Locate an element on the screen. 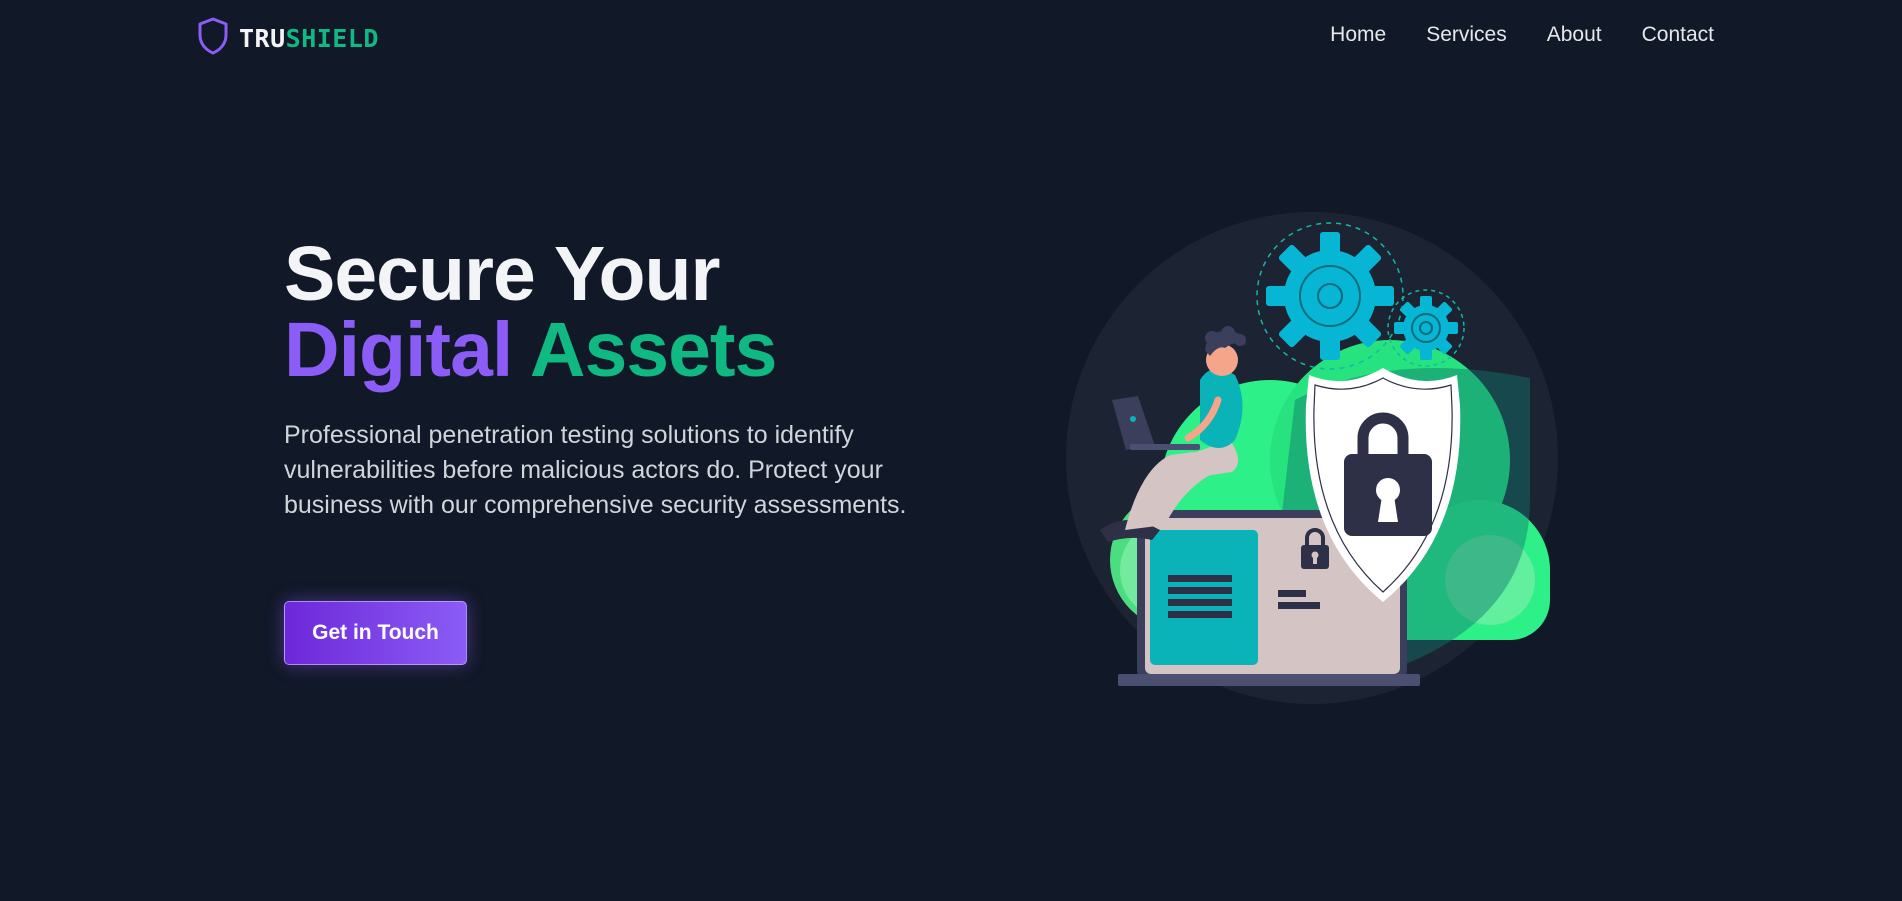 The image size is (1902, 901). brand-name-part2: SHIELD is located at coordinates (332, 38).